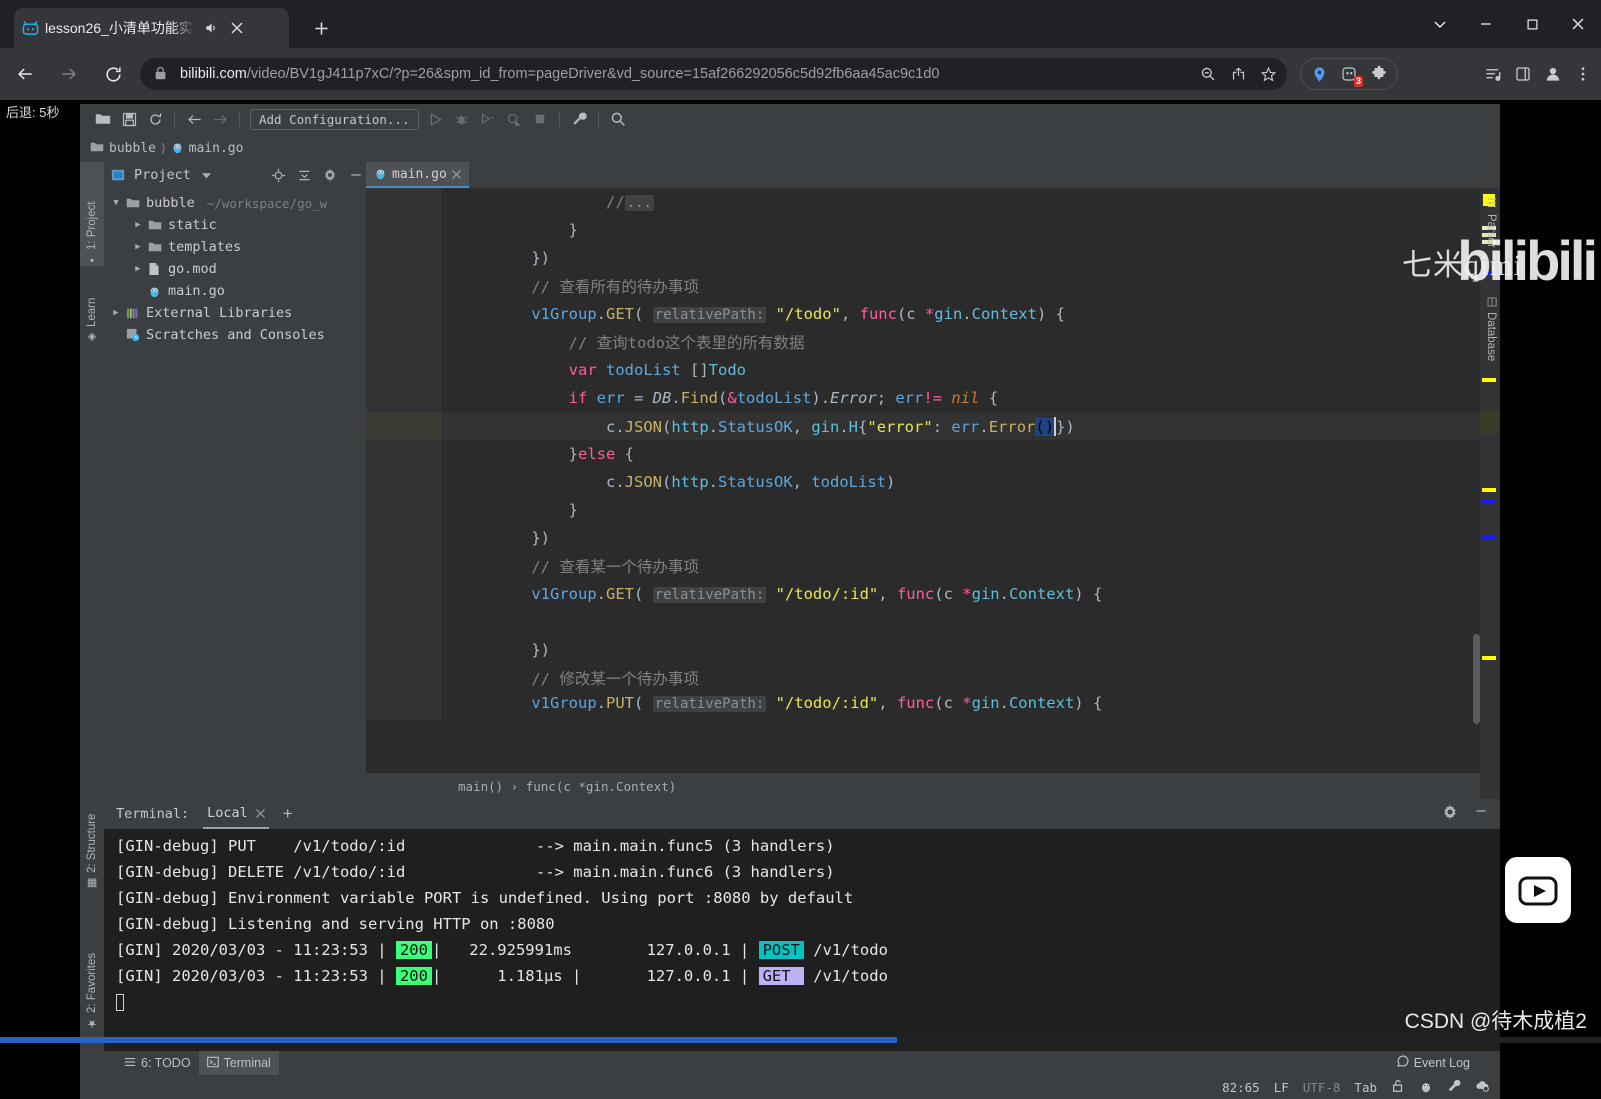 This screenshot has height=1099, width=1601. What do you see at coordinates (417, 175) in the screenshot?
I see `tab-main-go: main.go` at bounding box center [417, 175].